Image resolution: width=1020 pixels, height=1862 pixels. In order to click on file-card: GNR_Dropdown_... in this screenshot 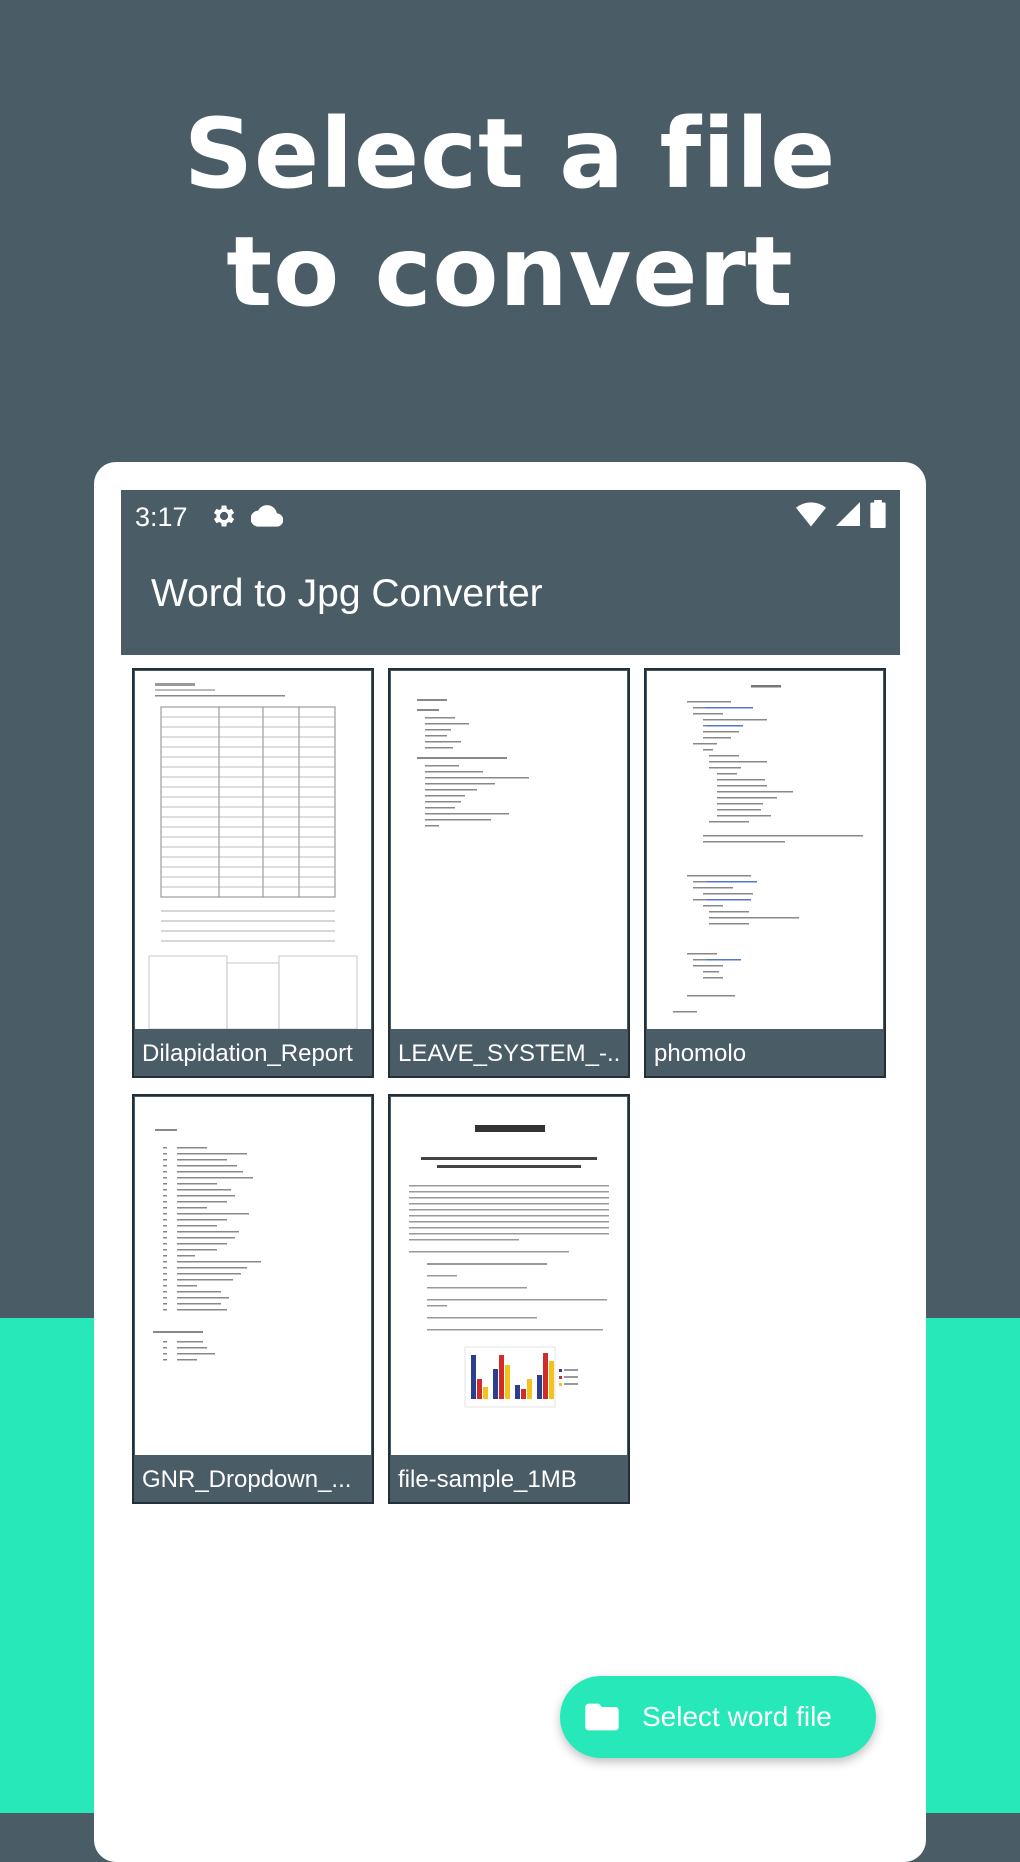, I will do `click(253, 1299)`.